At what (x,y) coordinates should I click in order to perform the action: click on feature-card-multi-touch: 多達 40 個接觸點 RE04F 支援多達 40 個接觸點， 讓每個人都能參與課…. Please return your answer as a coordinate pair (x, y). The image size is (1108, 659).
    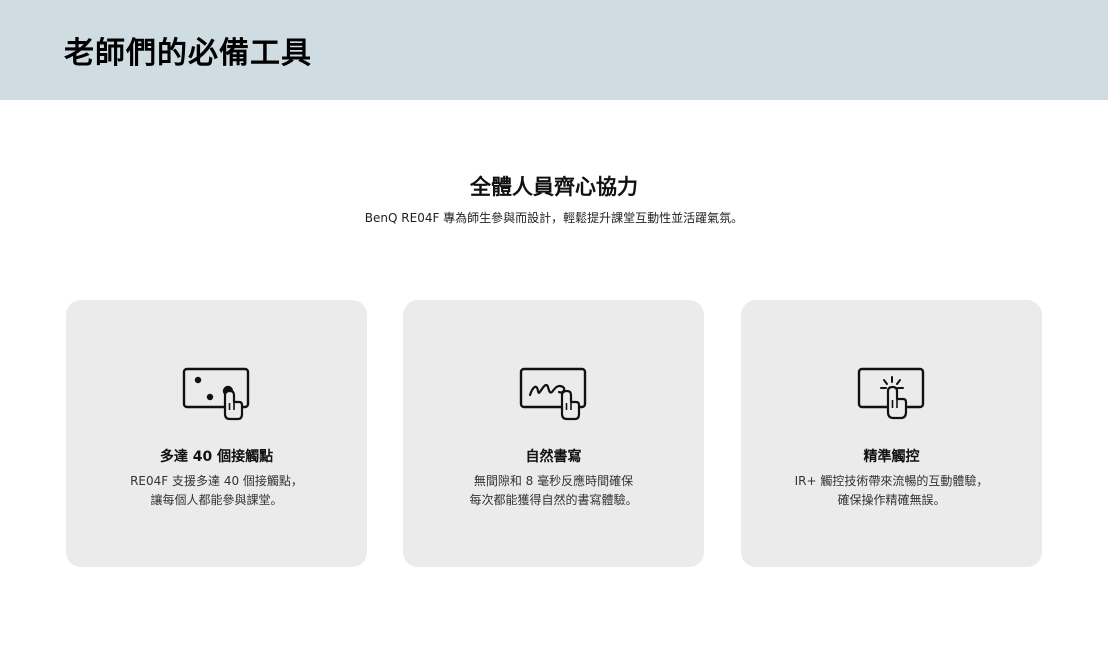
    Looking at the image, I should click on (216, 433).